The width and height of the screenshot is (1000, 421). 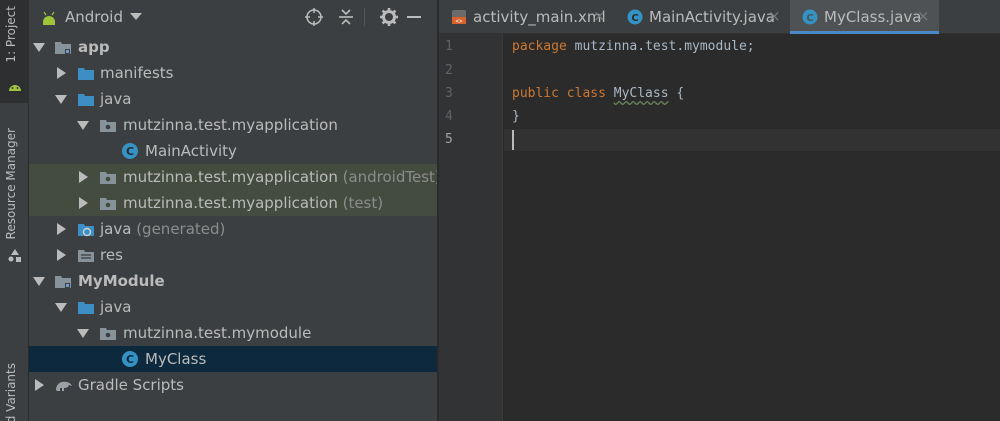 I want to click on tree-label: java (generated), so click(x=163, y=229).